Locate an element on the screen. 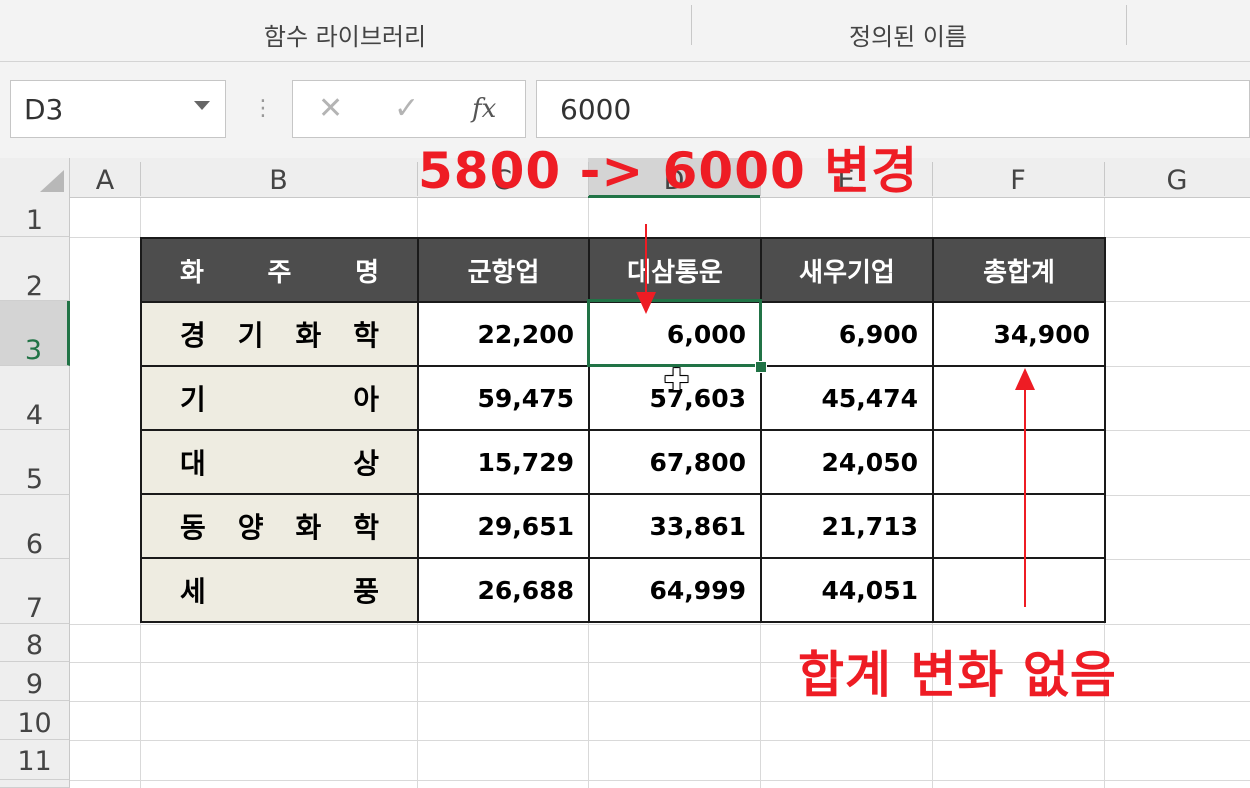  row-header-2: 2 is located at coordinates (35, 269).